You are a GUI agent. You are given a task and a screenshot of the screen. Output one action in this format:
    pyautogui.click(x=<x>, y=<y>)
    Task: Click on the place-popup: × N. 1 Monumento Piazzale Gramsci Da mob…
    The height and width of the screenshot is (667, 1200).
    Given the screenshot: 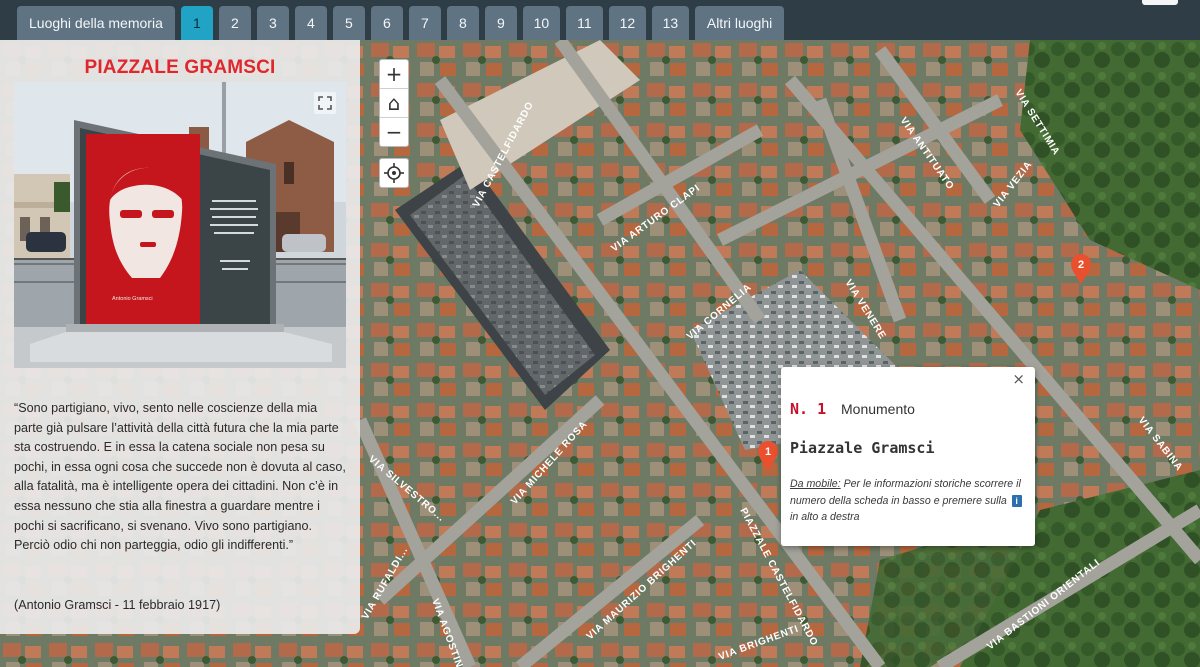 What is the action you would take?
    pyautogui.click(x=908, y=456)
    